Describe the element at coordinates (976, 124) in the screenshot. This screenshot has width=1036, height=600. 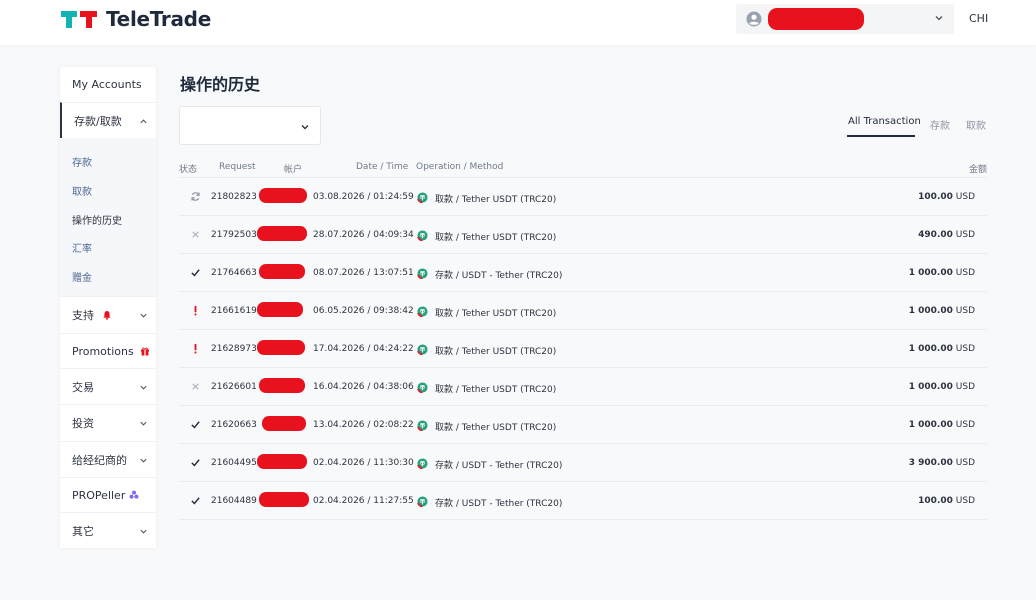
I see `tab-withdraw: 取款` at that location.